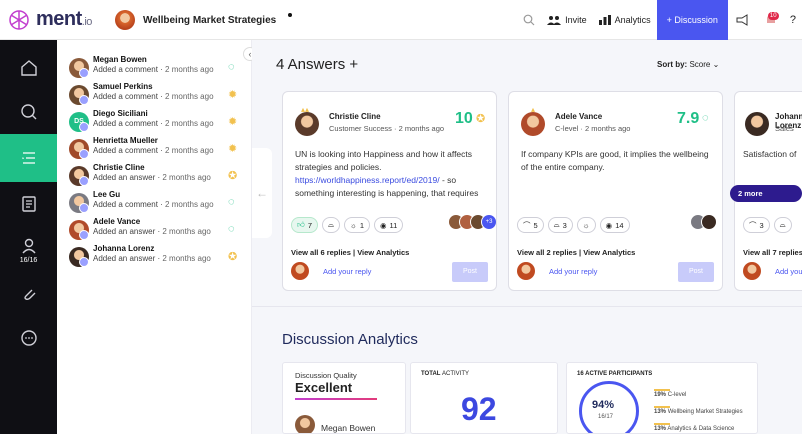 The width and height of the screenshot is (802, 434). Describe the element at coordinates (606, 417) in the screenshot. I see `participation-count: 16/17` at that location.